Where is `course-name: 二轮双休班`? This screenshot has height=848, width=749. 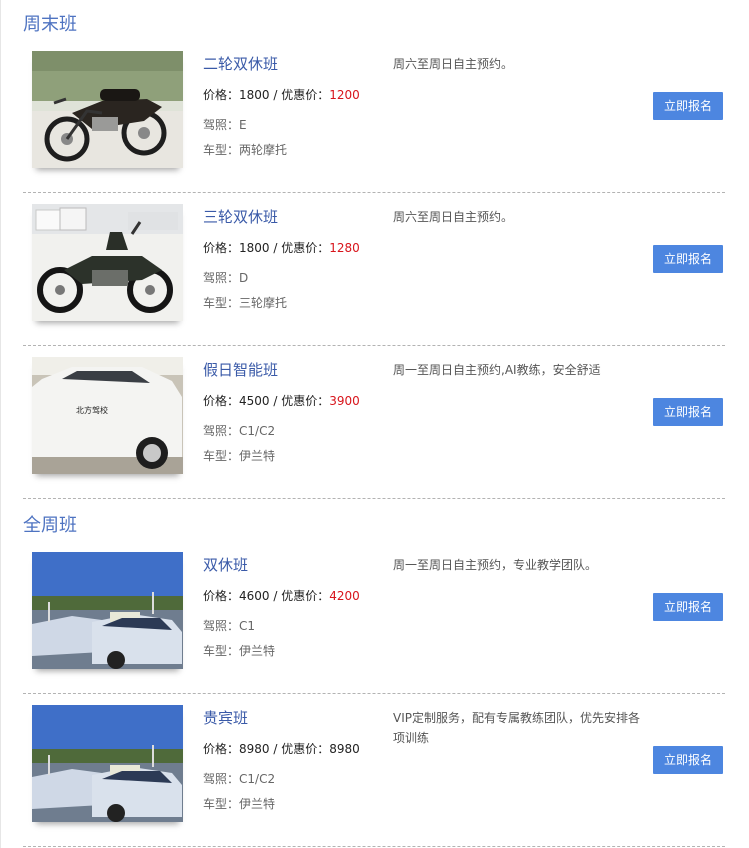
course-name: 二轮双休班 is located at coordinates (240, 64).